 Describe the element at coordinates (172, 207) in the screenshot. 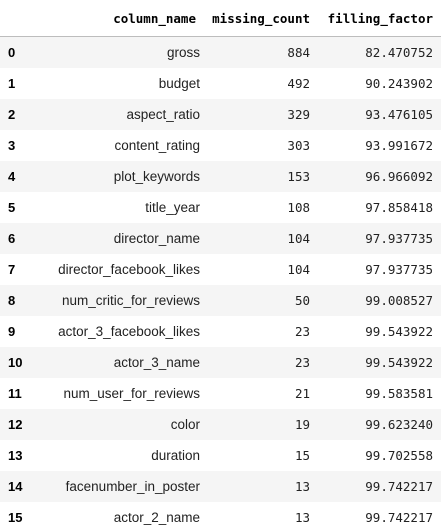

I see `cell-column-name: title_year` at that location.